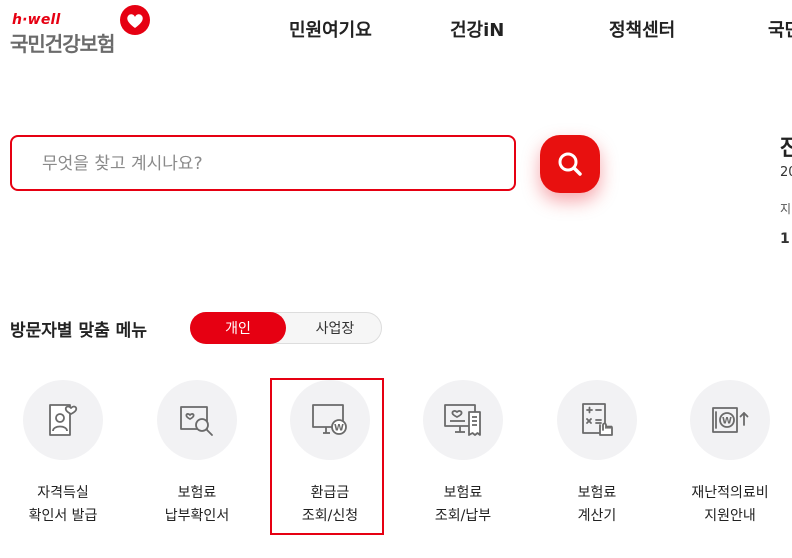  What do you see at coordinates (63, 504) in the screenshot?
I see `menu-item-label: 자격득실 확인서 발급` at bounding box center [63, 504].